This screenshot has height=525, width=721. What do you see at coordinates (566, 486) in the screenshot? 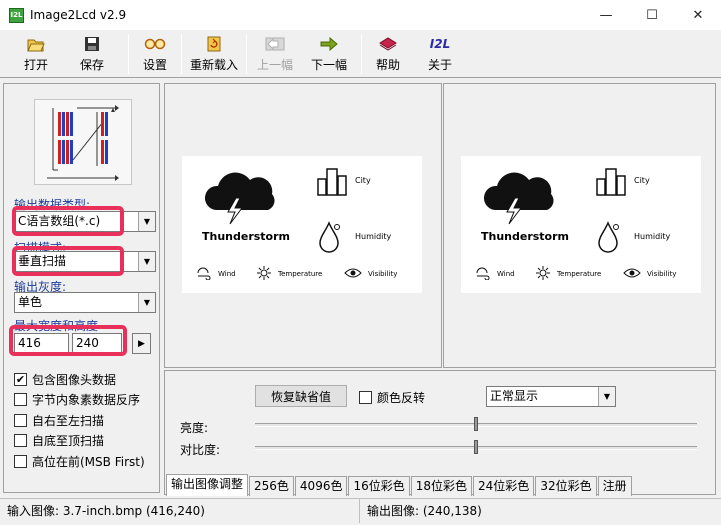
I see `tab-32bit-color: 32位彩色` at bounding box center [566, 486].